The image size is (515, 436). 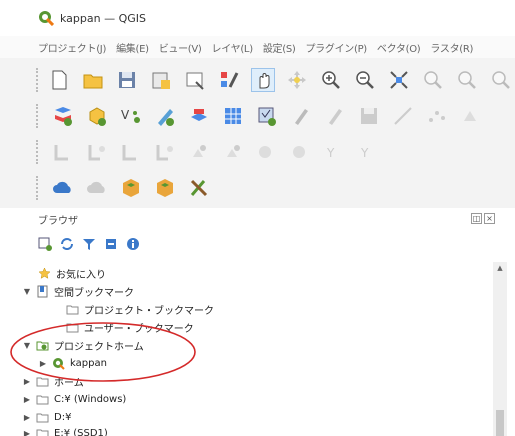 What do you see at coordinates (500, 349) in the screenshot?
I see `tree-scrollbar: ▲` at bounding box center [500, 349].